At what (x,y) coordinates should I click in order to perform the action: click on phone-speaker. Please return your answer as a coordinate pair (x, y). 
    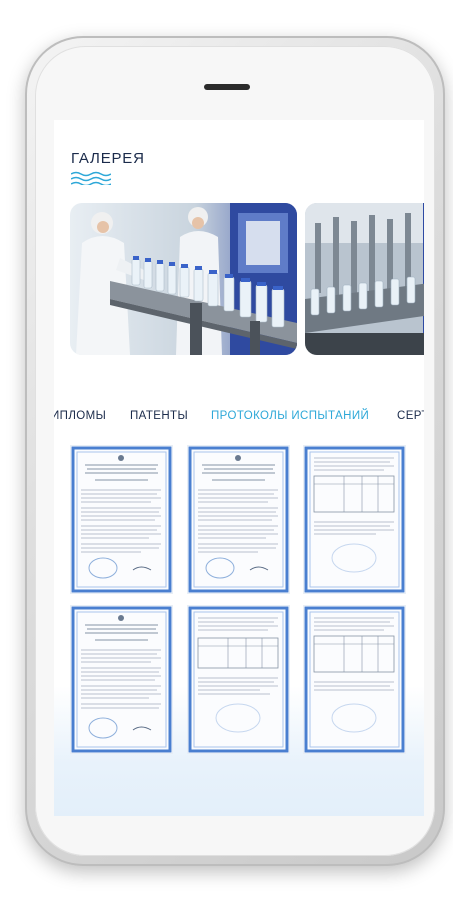
    Looking at the image, I should click on (227, 87).